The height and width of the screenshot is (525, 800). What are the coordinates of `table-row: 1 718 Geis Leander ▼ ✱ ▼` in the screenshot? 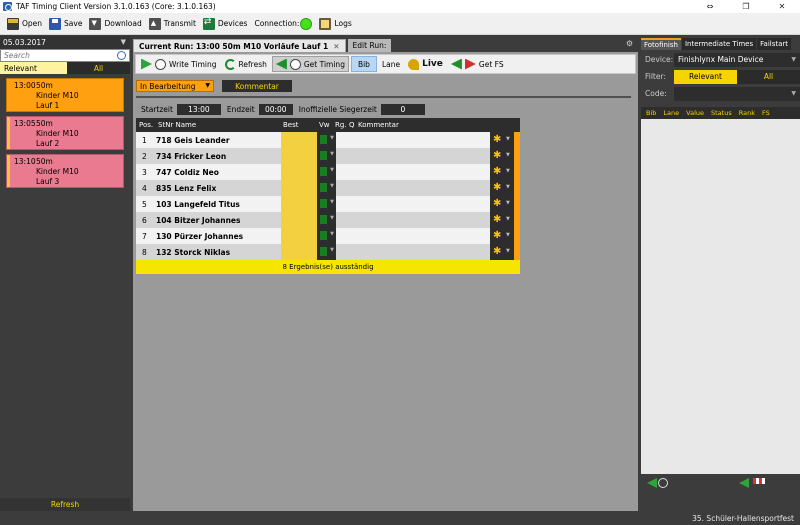 It's located at (328, 140).